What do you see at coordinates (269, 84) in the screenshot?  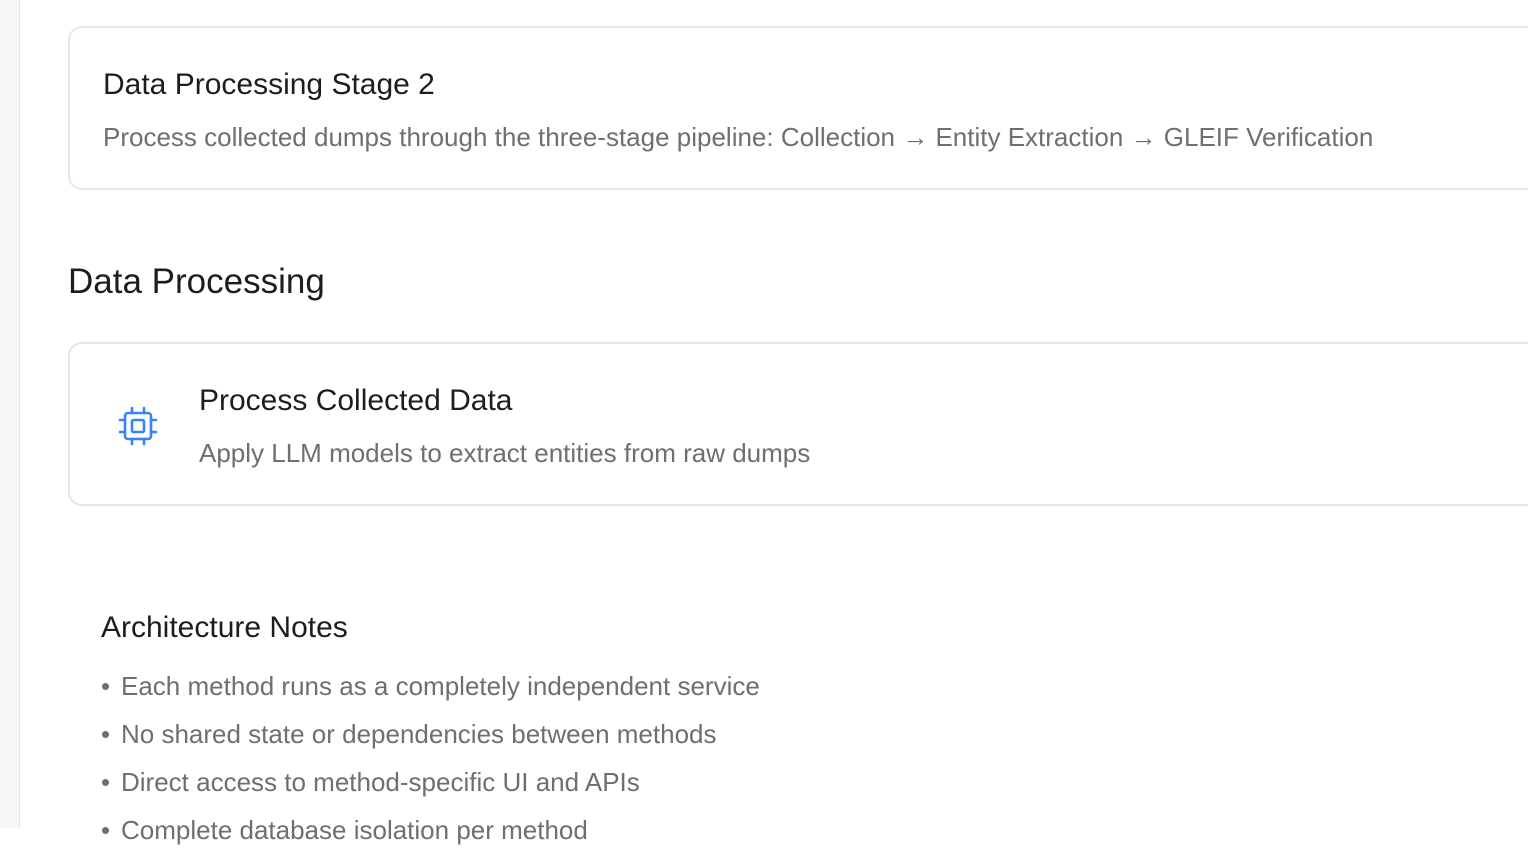 I see `stage-card-title: Data Processing Stage 2` at bounding box center [269, 84].